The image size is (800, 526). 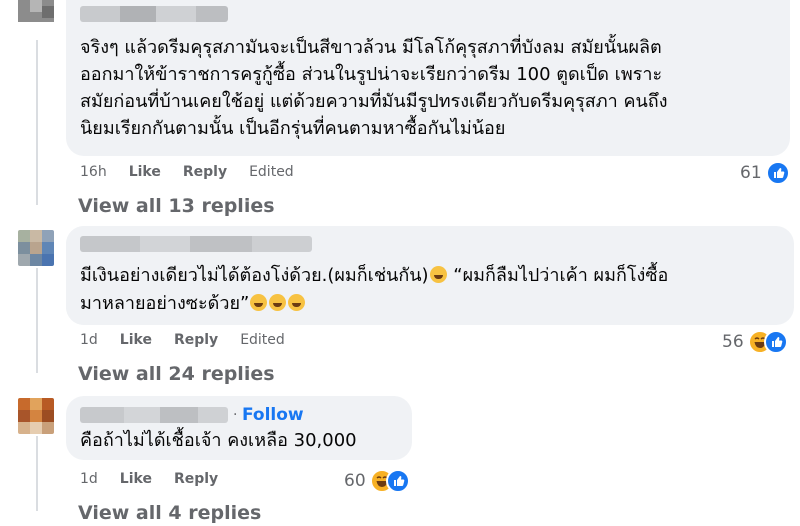 I want to click on reaction-count: 61, so click(x=751, y=173).